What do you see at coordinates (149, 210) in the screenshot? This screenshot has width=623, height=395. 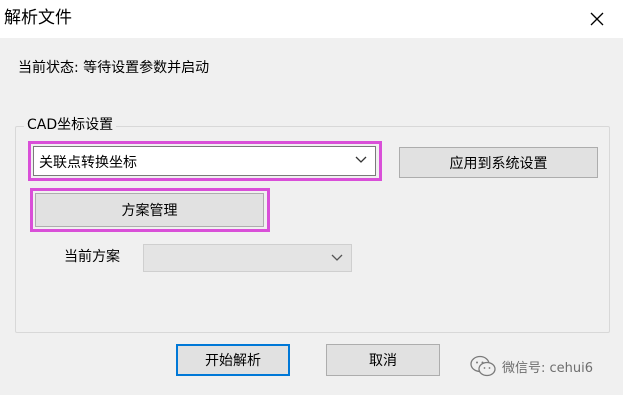 I see `scheme-manage-button: 方案管理` at bounding box center [149, 210].